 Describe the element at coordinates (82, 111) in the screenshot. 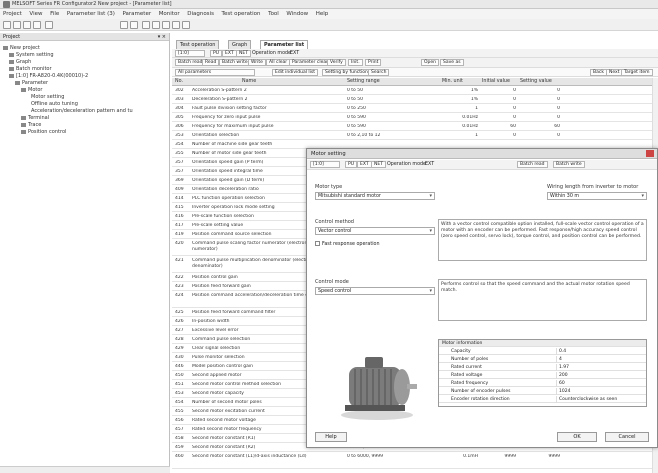

I see `tree-item-accel-decel-pattern: Acceleration/deceleration pattern and tu` at that location.